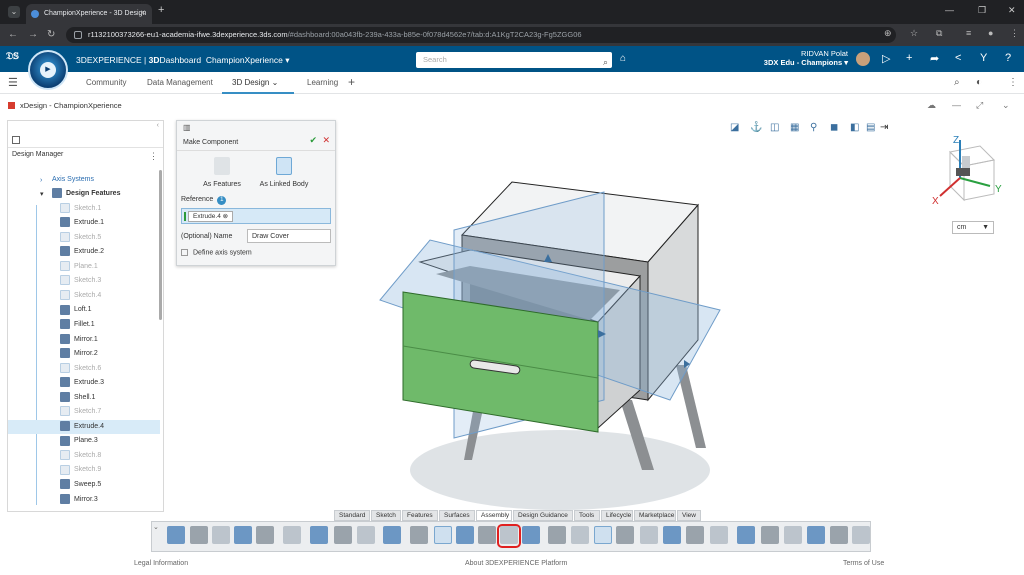 This screenshot has height=575, width=1024. Describe the element at coordinates (184, 252) in the screenshot. I see `checkbox-icon` at that location.